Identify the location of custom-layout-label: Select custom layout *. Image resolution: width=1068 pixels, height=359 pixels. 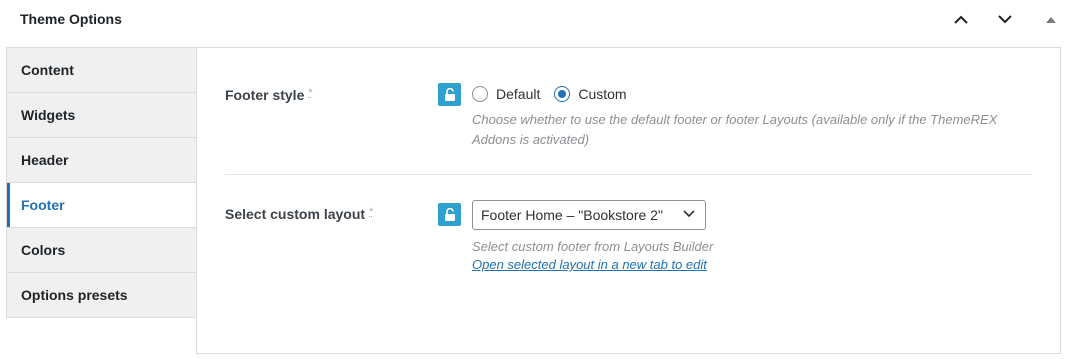
(299, 214).